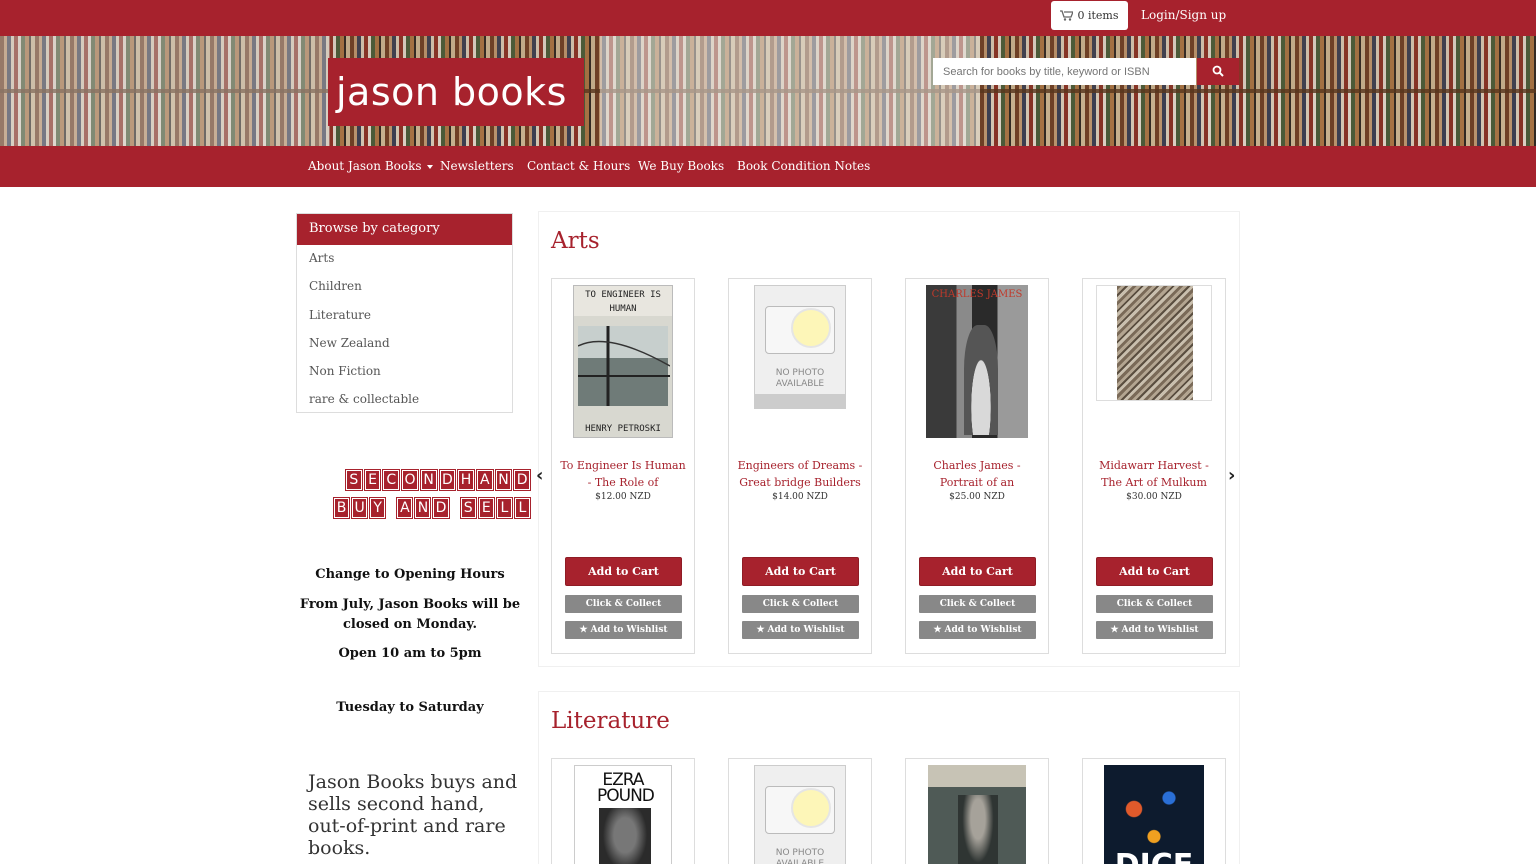  Describe the element at coordinates (1067, 15) in the screenshot. I see `cart-icon` at that location.